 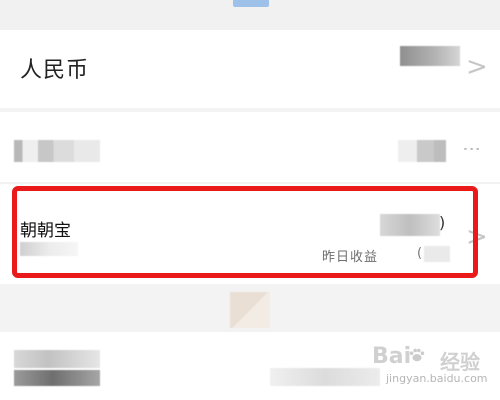 What do you see at coordinates (460, 362) in the screenshot?
I see `watermark-jingyan: 经验` at bounding box center [460, 362].